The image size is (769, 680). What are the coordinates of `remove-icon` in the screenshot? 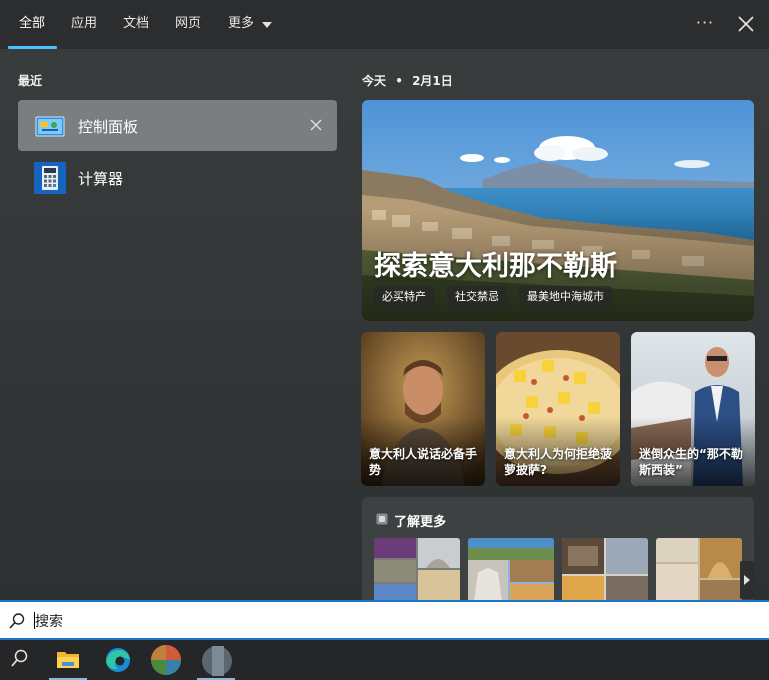 It's located at (316, 125).